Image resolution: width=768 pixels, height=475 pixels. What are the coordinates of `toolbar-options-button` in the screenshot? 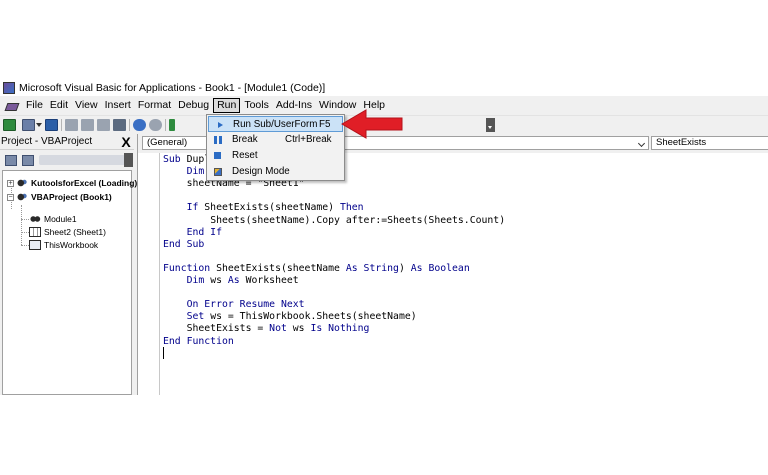 It's located at (490, 125).